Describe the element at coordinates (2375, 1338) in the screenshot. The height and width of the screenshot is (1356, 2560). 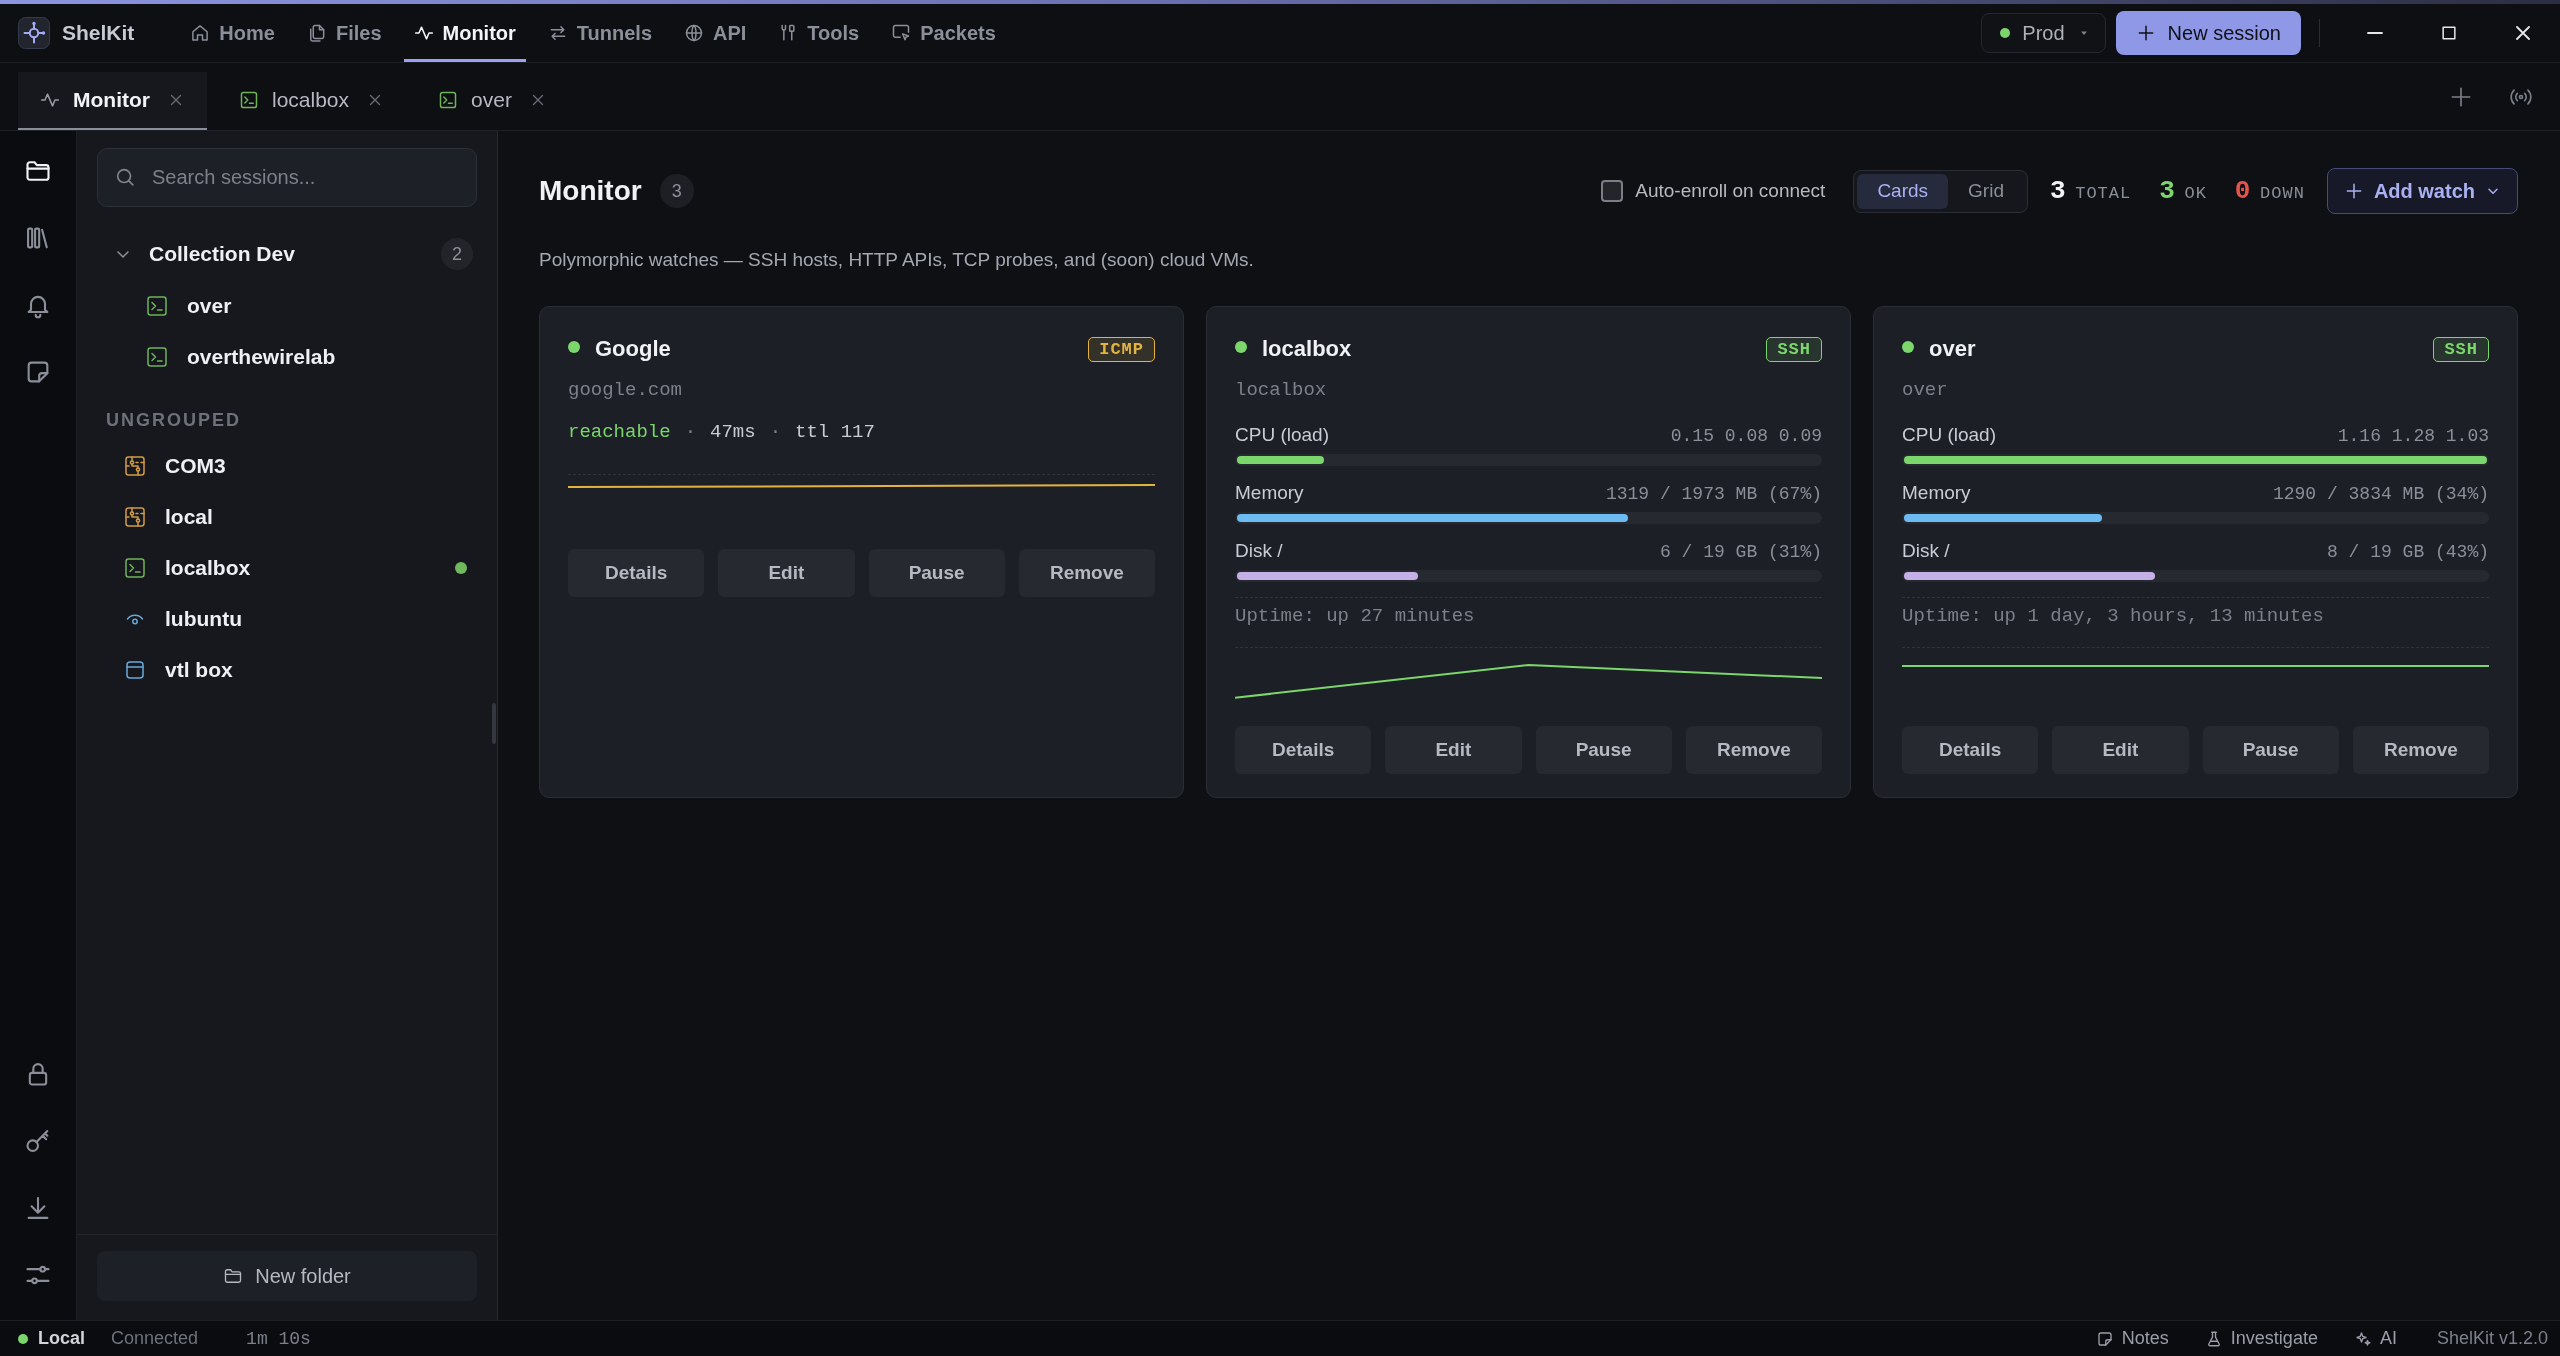
I see `status-bar-button: AI` at that location.